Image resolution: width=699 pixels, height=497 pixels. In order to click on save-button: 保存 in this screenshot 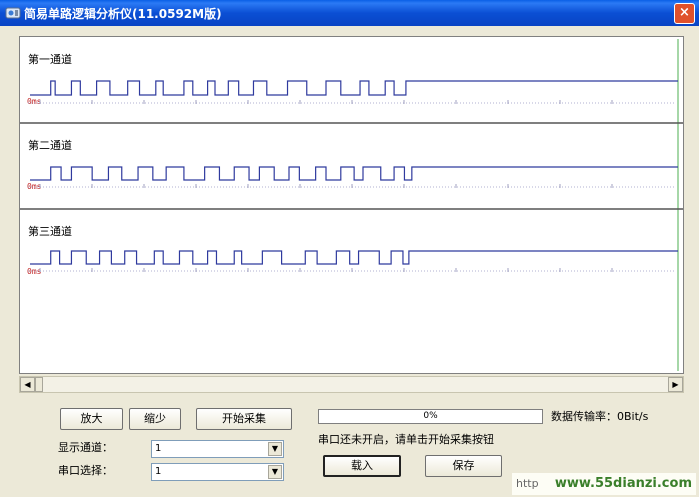, I will do `click(463, 466)`.